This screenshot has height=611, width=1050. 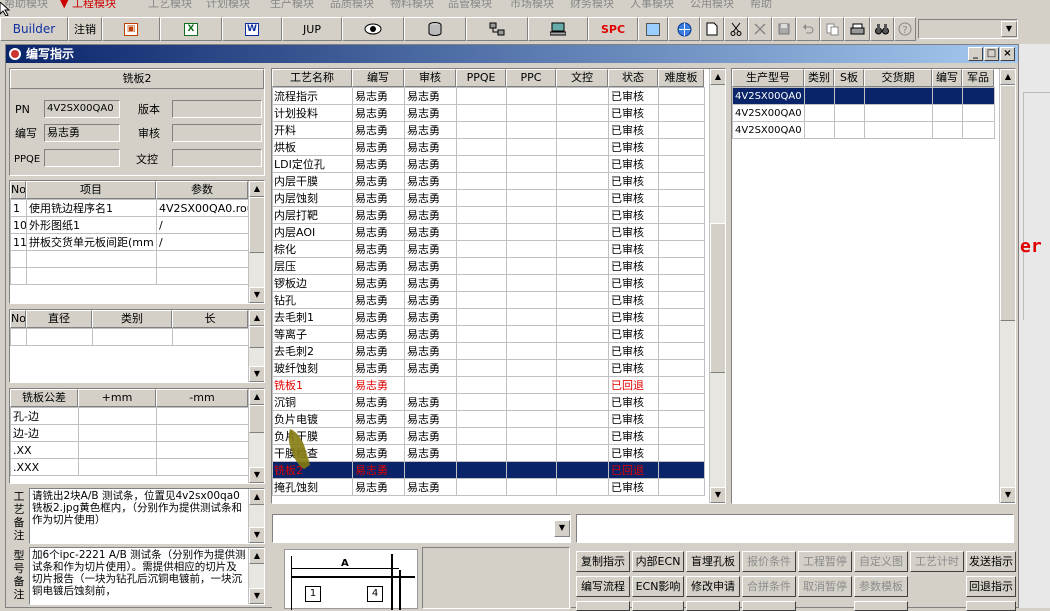 I want to click on models-scrollbar: ▲ ▼, so click(x=1007, y=286).